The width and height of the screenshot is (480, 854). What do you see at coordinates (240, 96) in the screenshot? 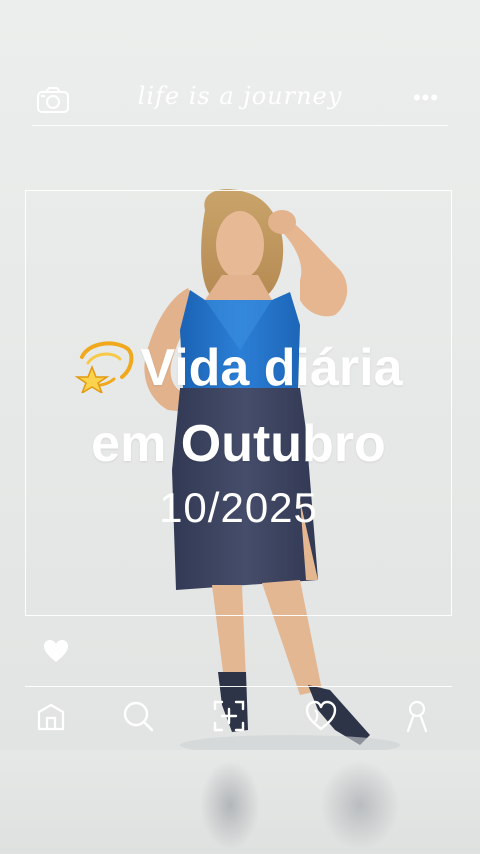
I see `tagline: life is a journey` at bounding box center [240, 96].